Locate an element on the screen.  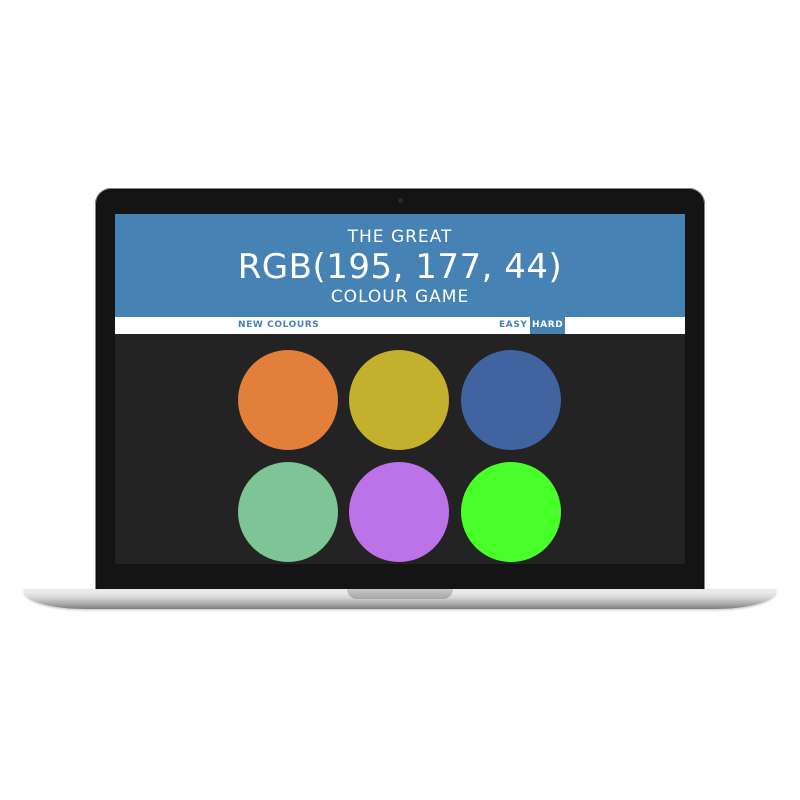
game-header: THE GREAT RGB(195, 177, 44) COLOUR GAME is located at coordinates (400, 265).